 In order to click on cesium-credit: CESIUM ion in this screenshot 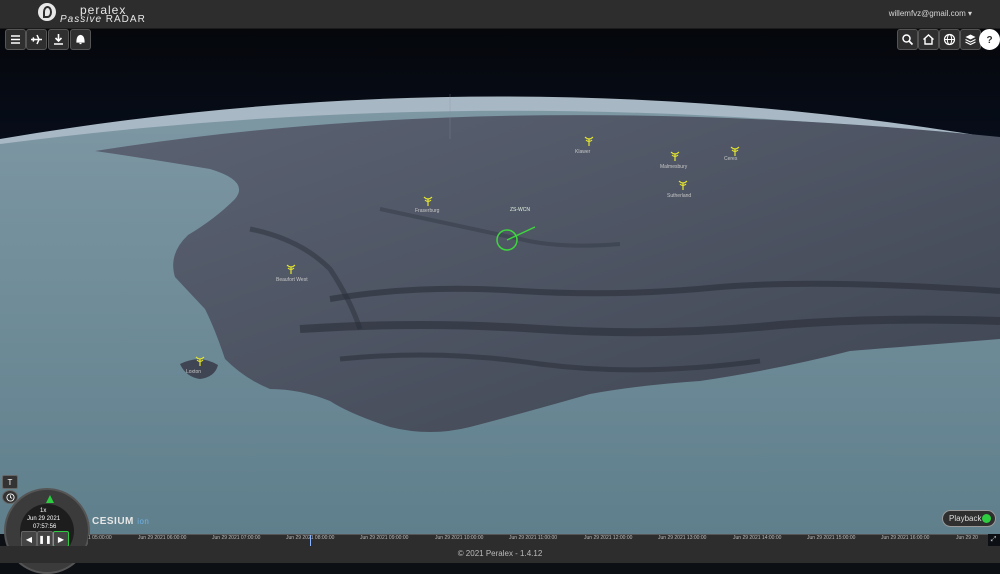, I will do `click(120, 521)`.